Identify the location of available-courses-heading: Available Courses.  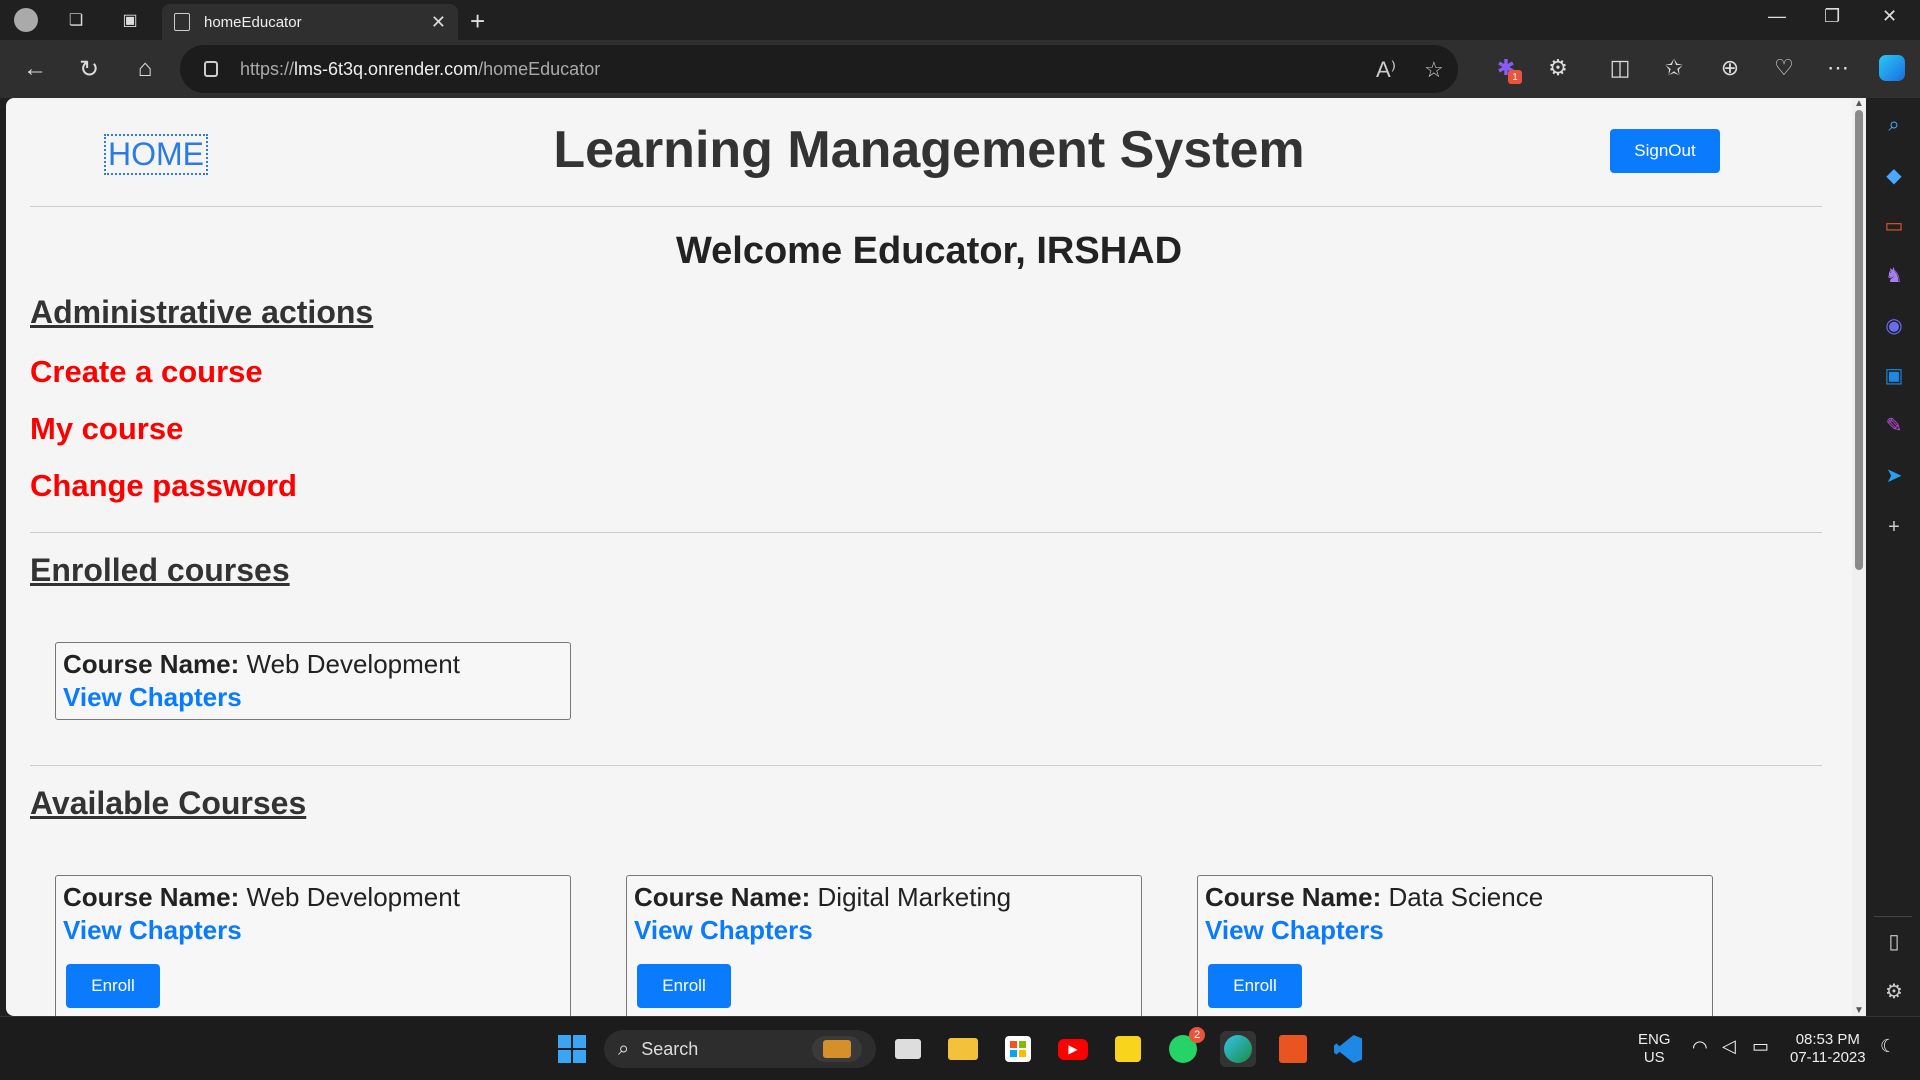
(168, 803).